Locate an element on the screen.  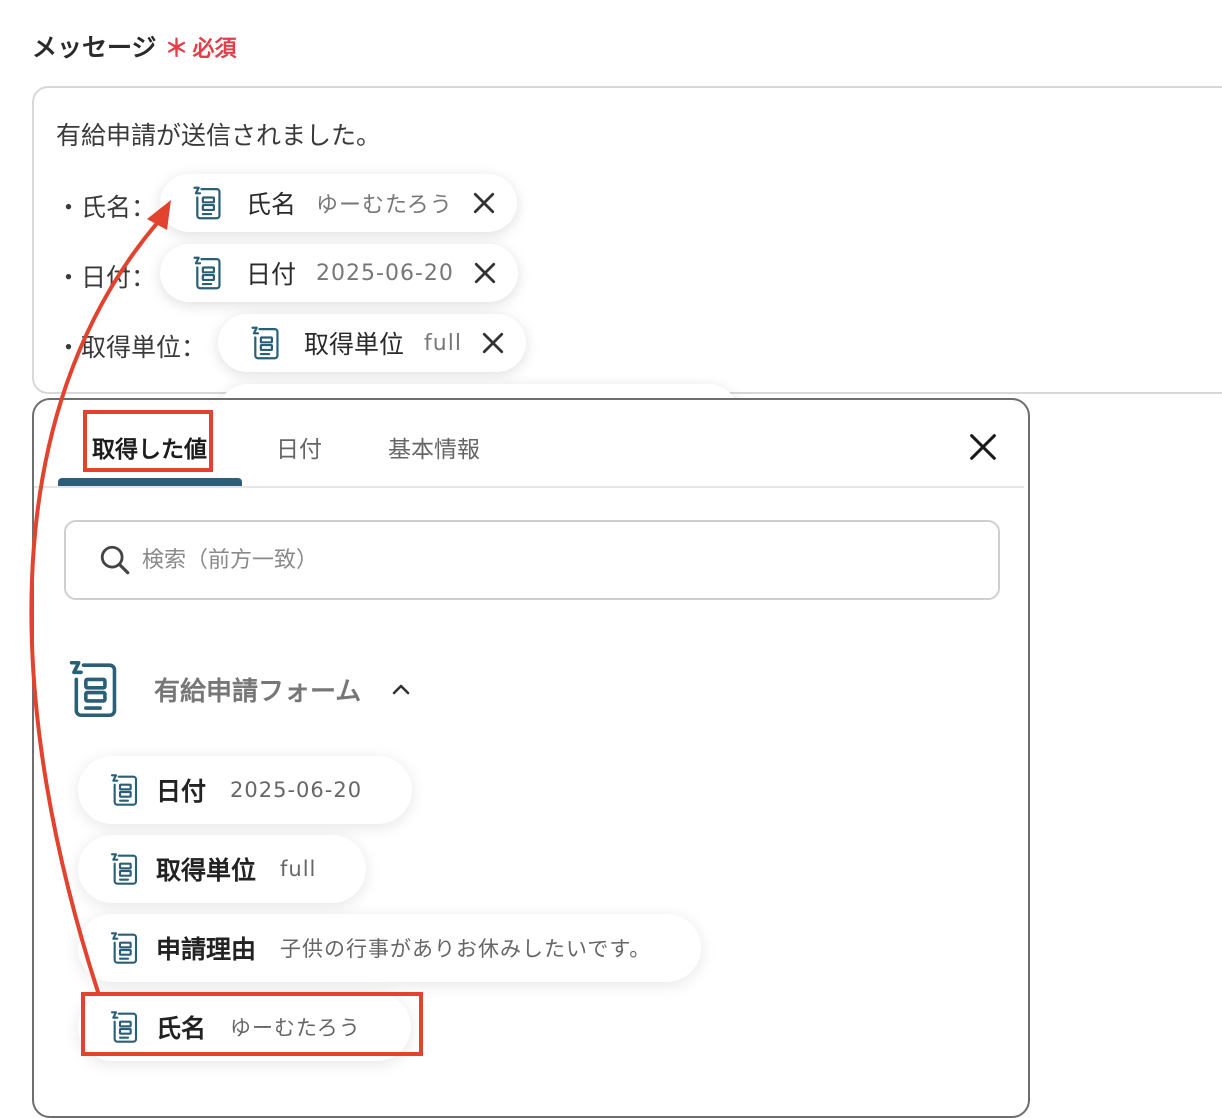
option-reason: 申請理由 子供の行事がありお休みしたいです。 is located at coordinates (390, 948).